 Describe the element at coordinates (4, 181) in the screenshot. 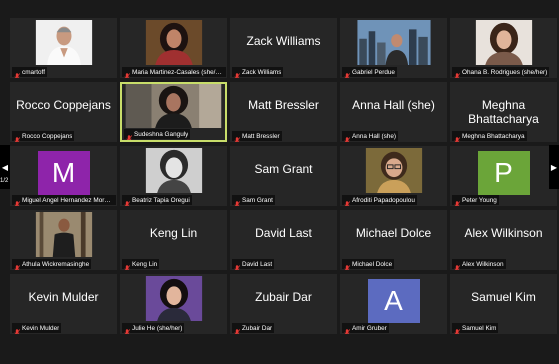

I see `page-indicator: 1/2` at that location.